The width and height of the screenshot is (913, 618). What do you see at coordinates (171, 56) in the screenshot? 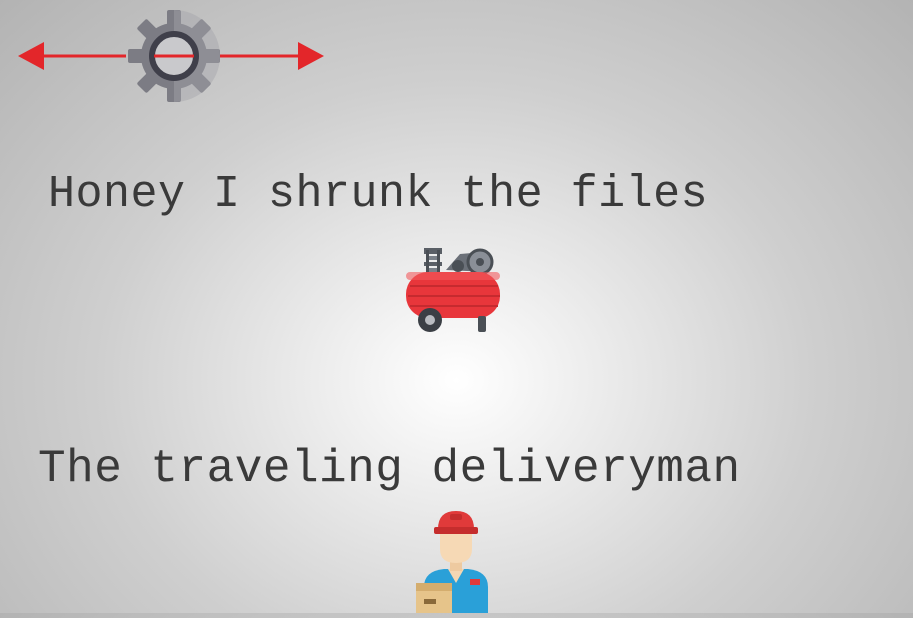
I see `gear-icon` at bounding box center [171, 56].